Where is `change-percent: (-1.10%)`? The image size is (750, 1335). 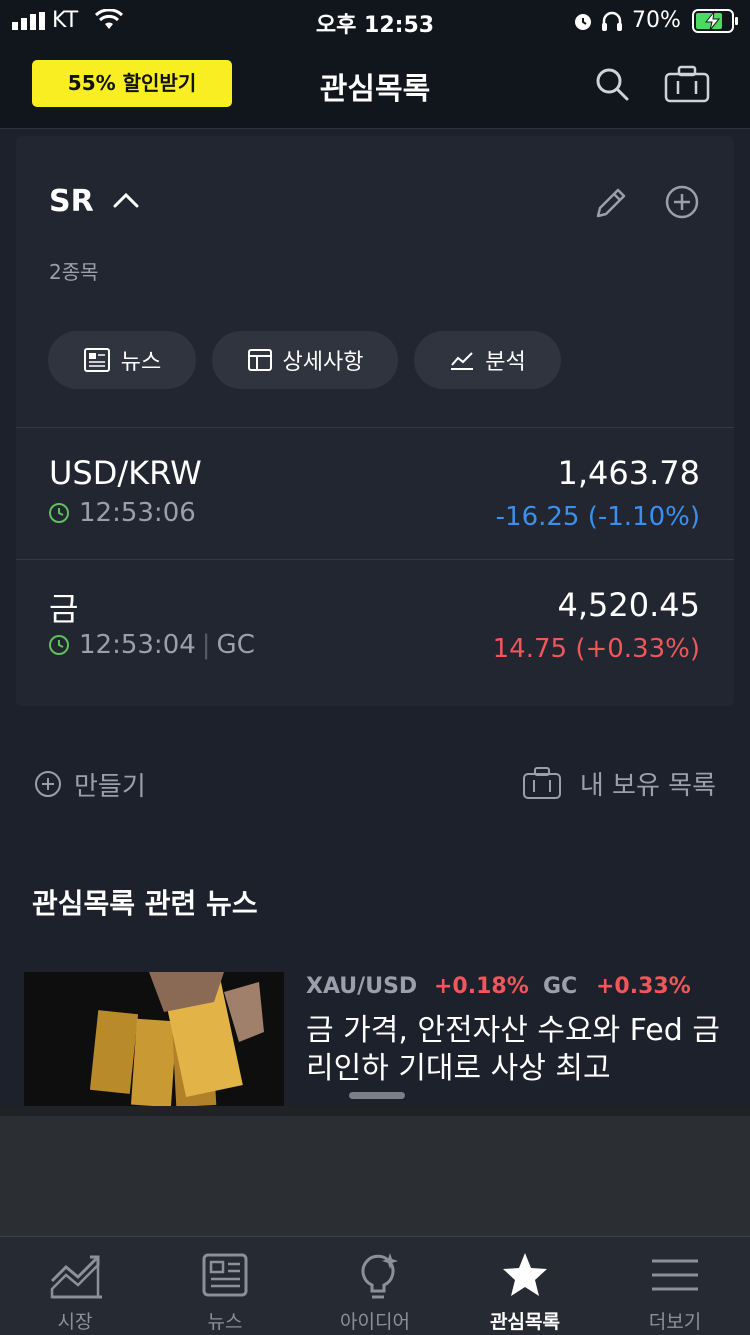 change-percent: (-1.10%) is located at coordinates (643, 517).